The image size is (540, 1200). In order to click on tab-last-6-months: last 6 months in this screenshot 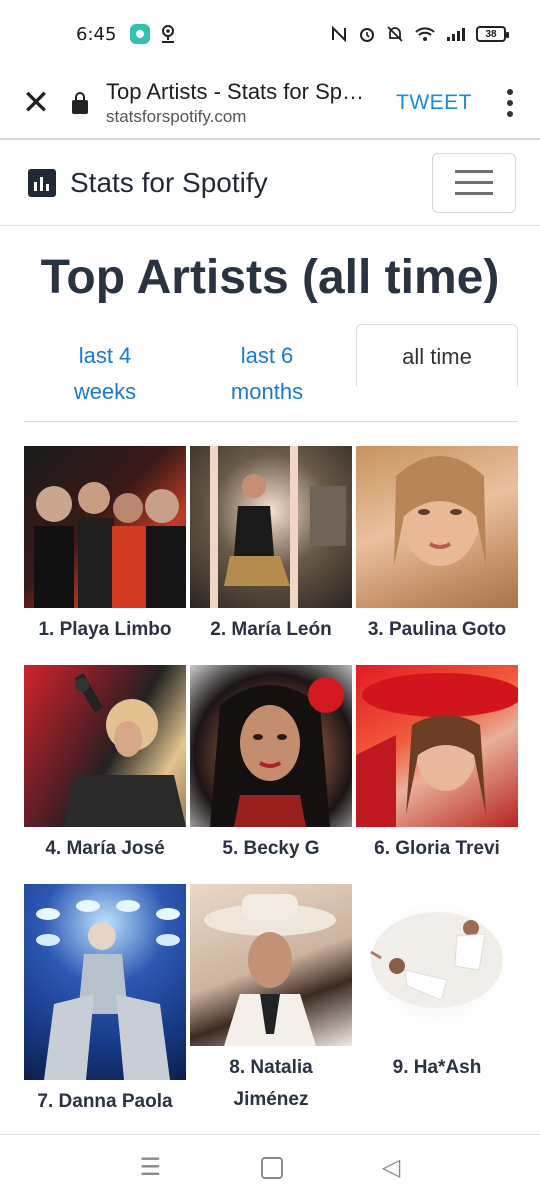, I will do `click(267, 372)`.